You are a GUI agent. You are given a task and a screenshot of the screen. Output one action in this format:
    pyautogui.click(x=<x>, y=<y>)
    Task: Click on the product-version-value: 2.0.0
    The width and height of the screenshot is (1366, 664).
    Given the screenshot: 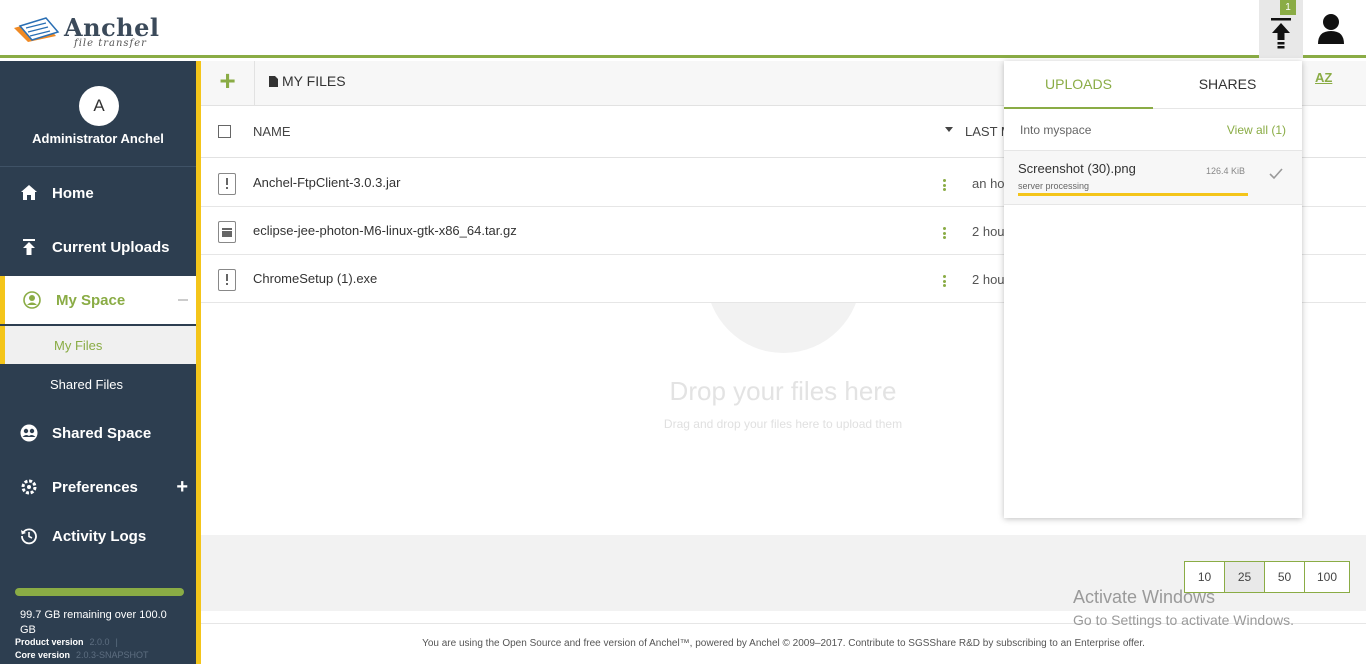 What is the action you would take?
    pyautogui.click(x=99, y=642)
    